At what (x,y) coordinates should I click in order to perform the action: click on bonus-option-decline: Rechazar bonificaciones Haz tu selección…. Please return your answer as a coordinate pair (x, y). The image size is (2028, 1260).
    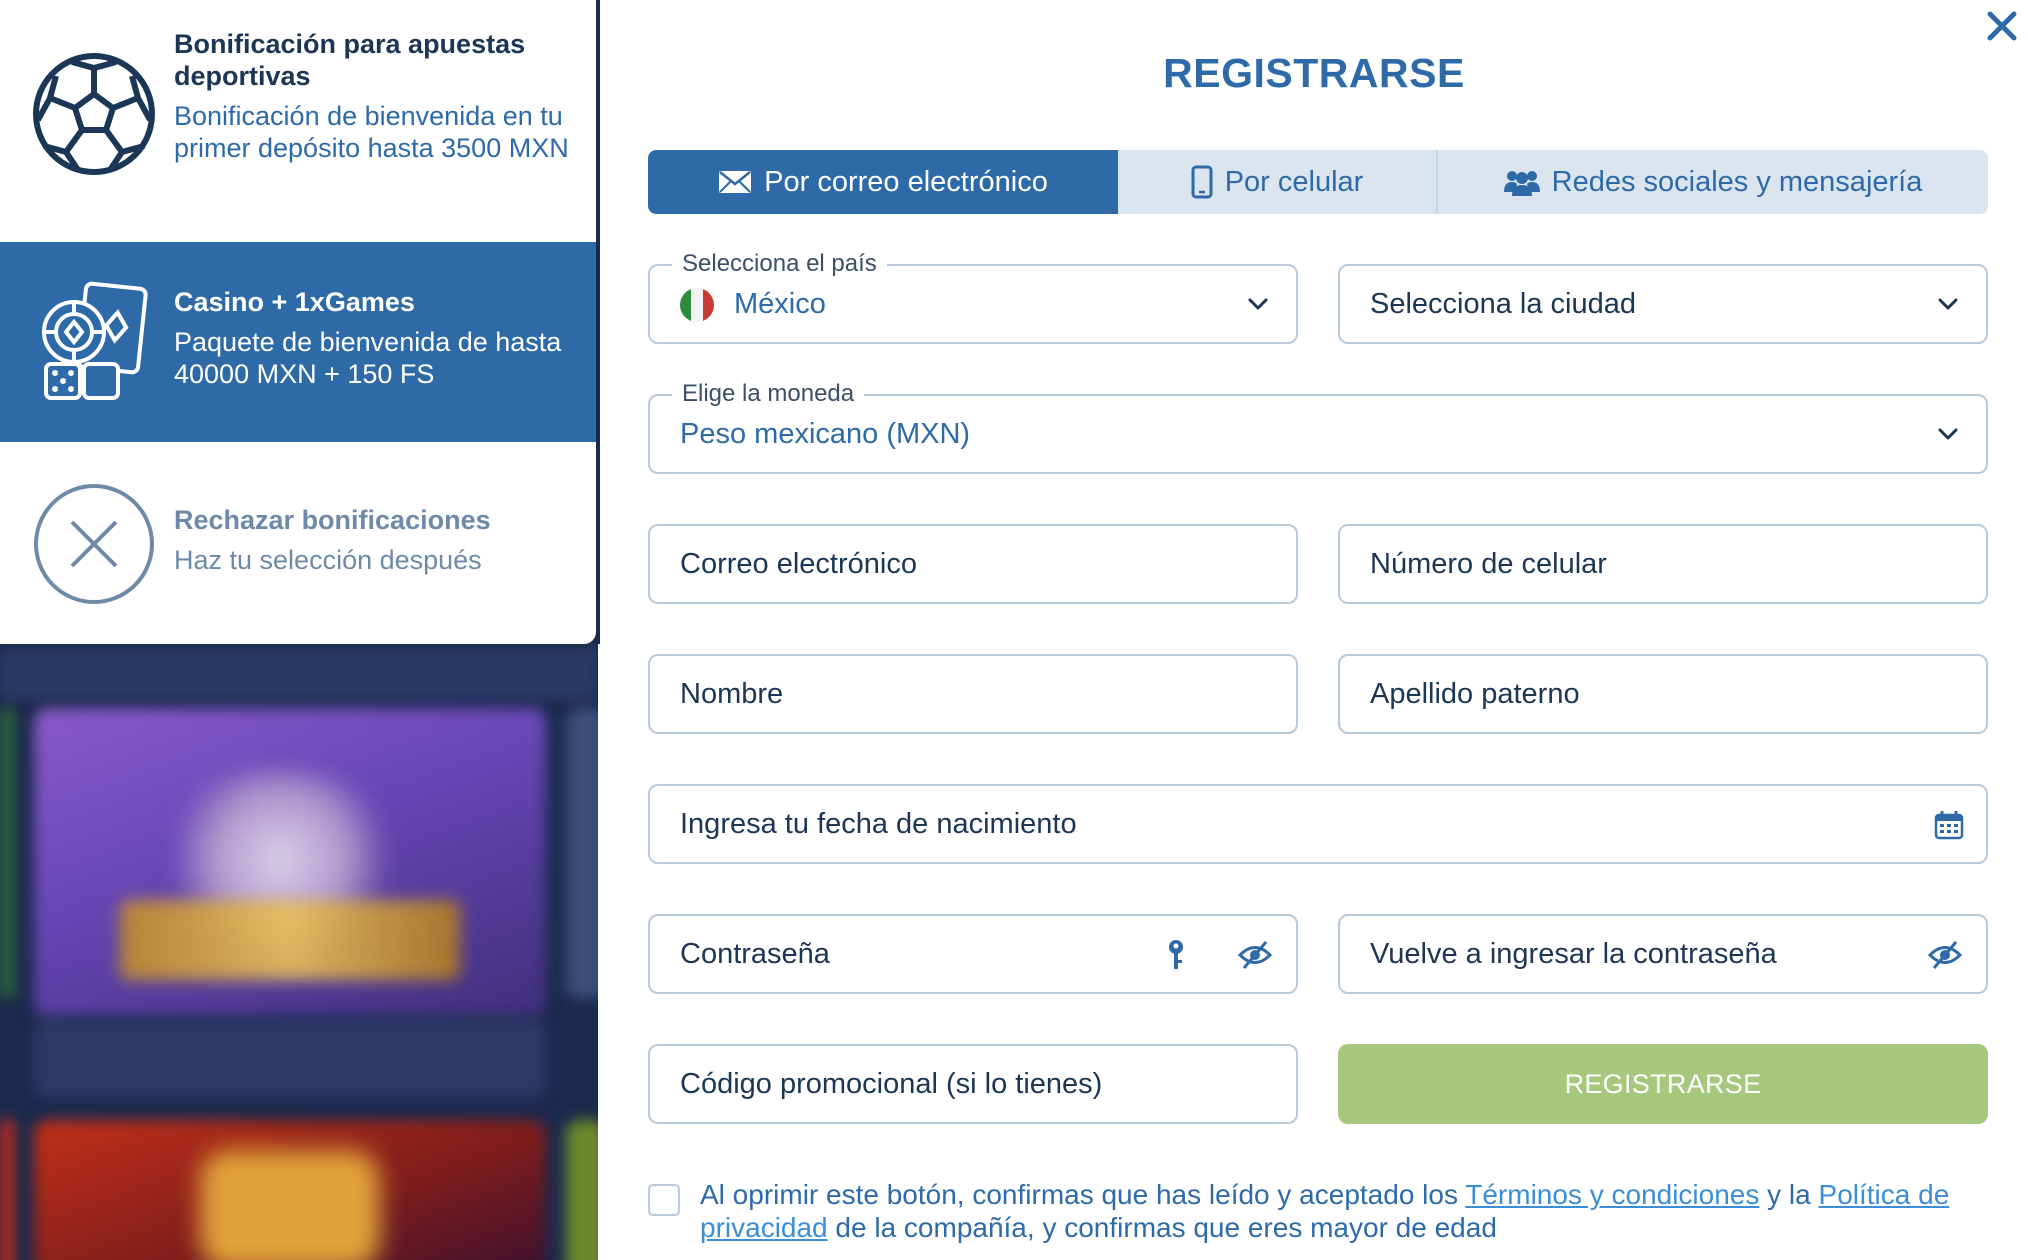
    Looking at the image, I should click on (298, 543).